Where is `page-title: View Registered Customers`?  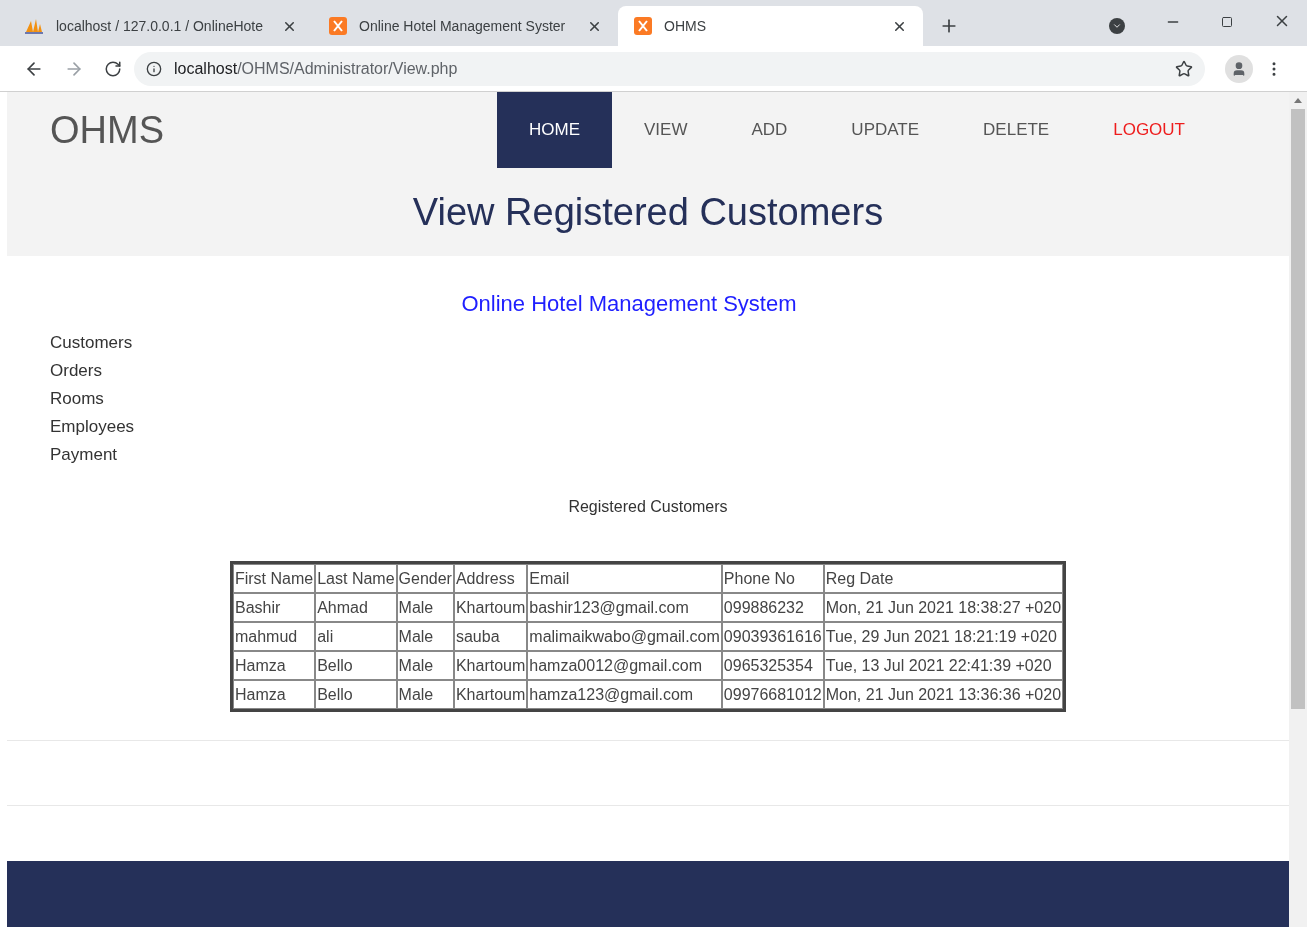
page-title: View Registered Customers is located at coordinates (648, 212).